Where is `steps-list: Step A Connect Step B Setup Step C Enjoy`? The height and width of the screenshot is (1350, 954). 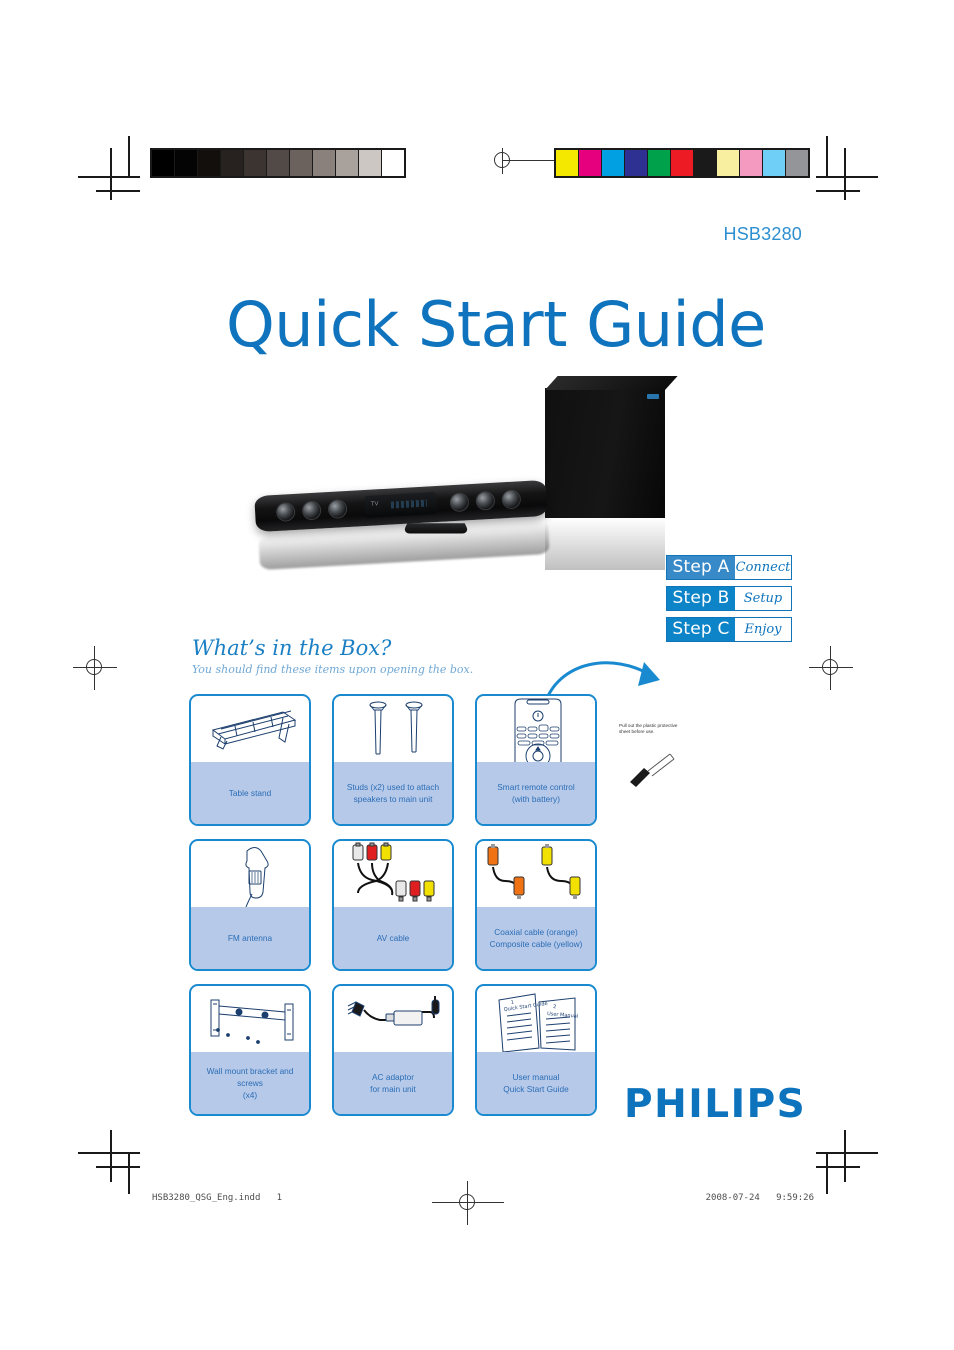 steps-list: Step A Connect Step B Setup Step C Enjoy is located at coordinates (729, 601).